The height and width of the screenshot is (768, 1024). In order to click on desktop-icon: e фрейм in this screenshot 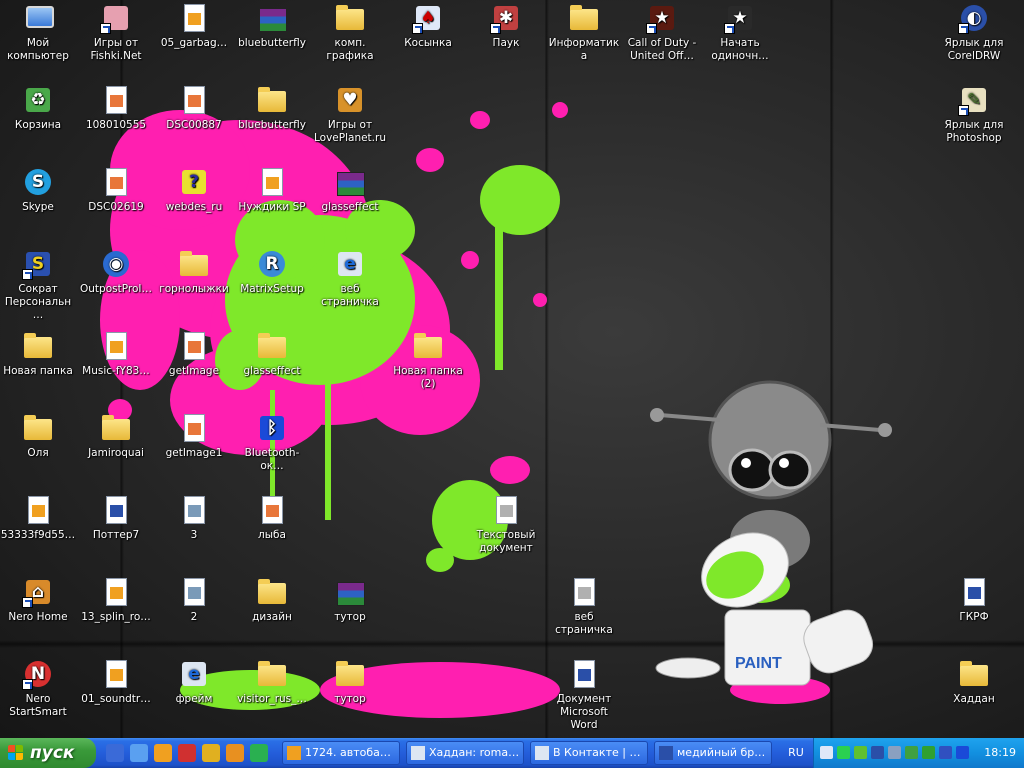, I will do `click(194, 682)`.